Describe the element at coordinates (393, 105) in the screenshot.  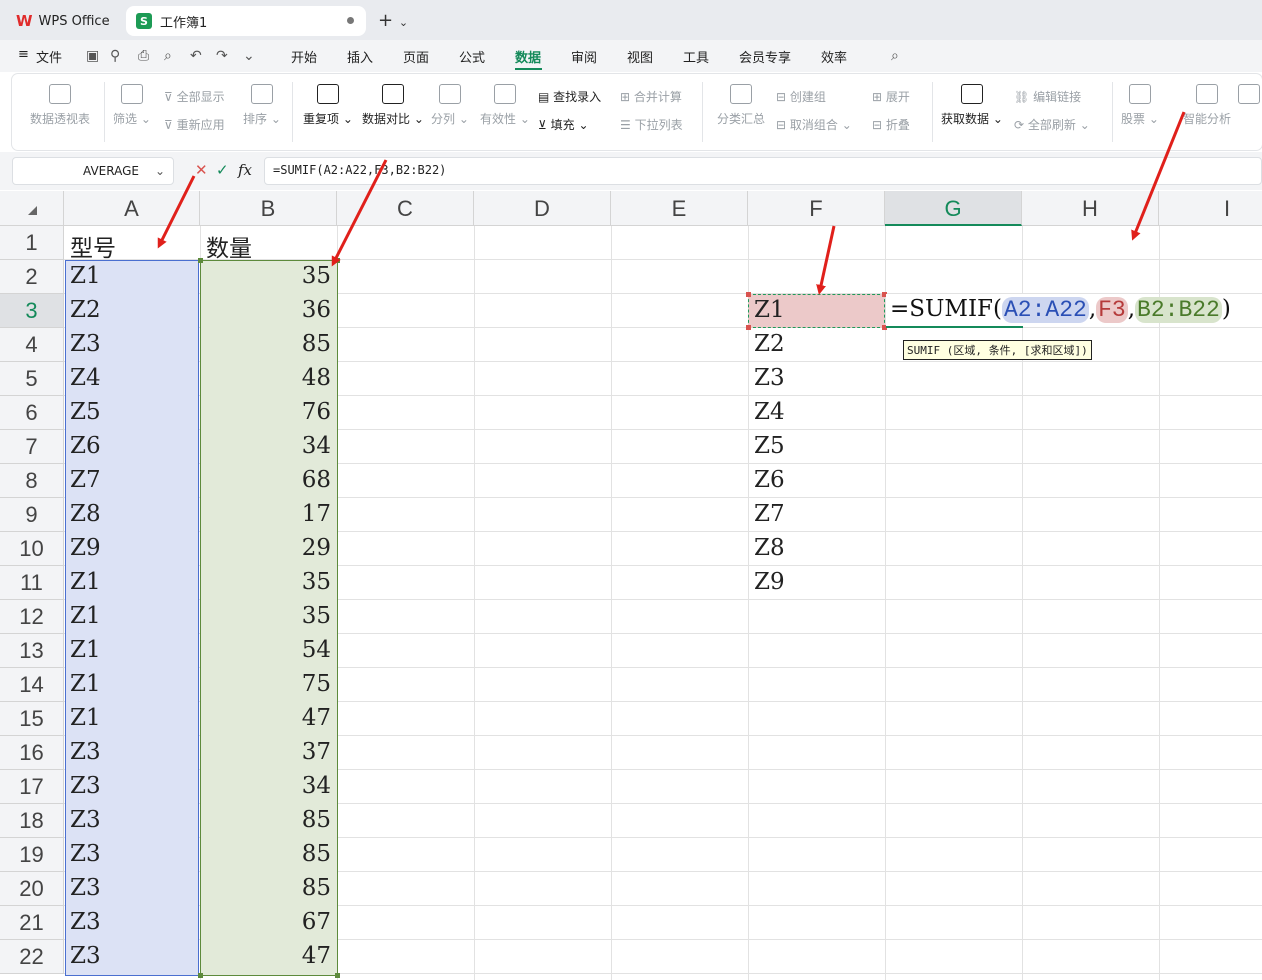
I see `data-compare-button: 数据对比 ⌄` at that location.